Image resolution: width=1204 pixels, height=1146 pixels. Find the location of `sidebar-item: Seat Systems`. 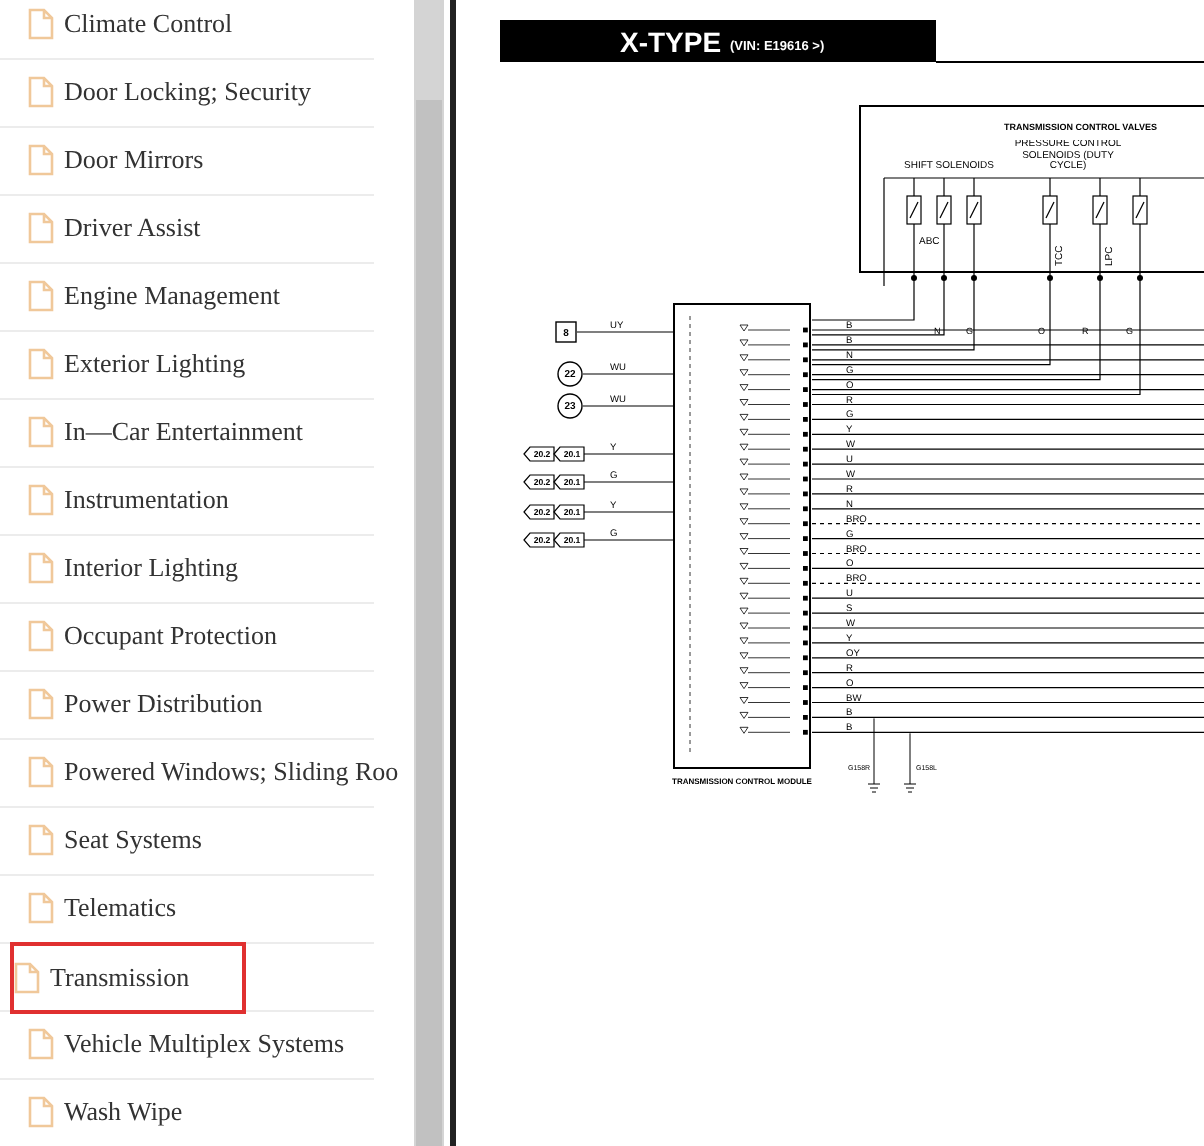

sidebar-item: Seat Systems is located at coordinates (107, 841).